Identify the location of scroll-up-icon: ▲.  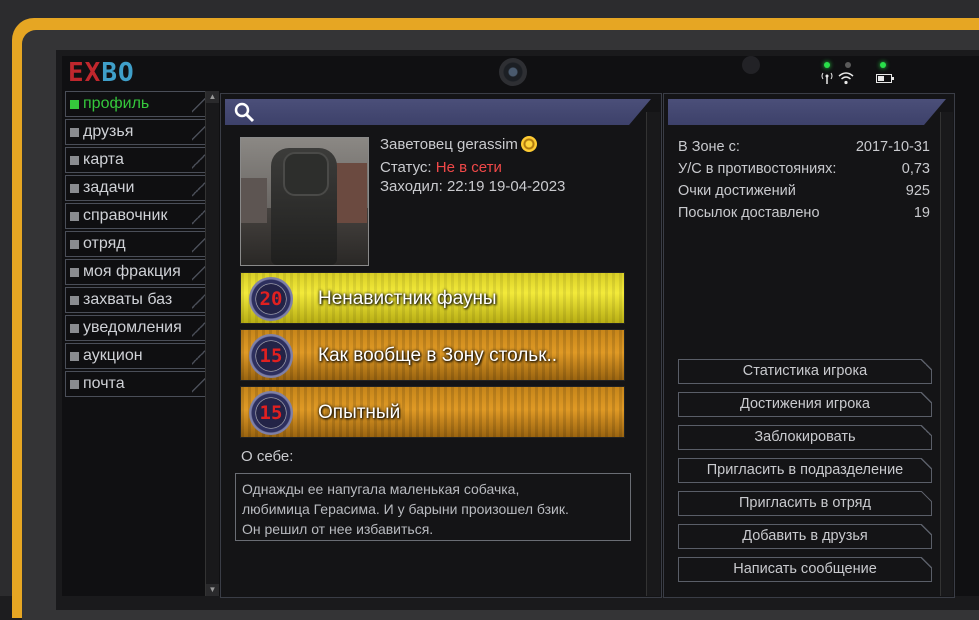
(212, 97).